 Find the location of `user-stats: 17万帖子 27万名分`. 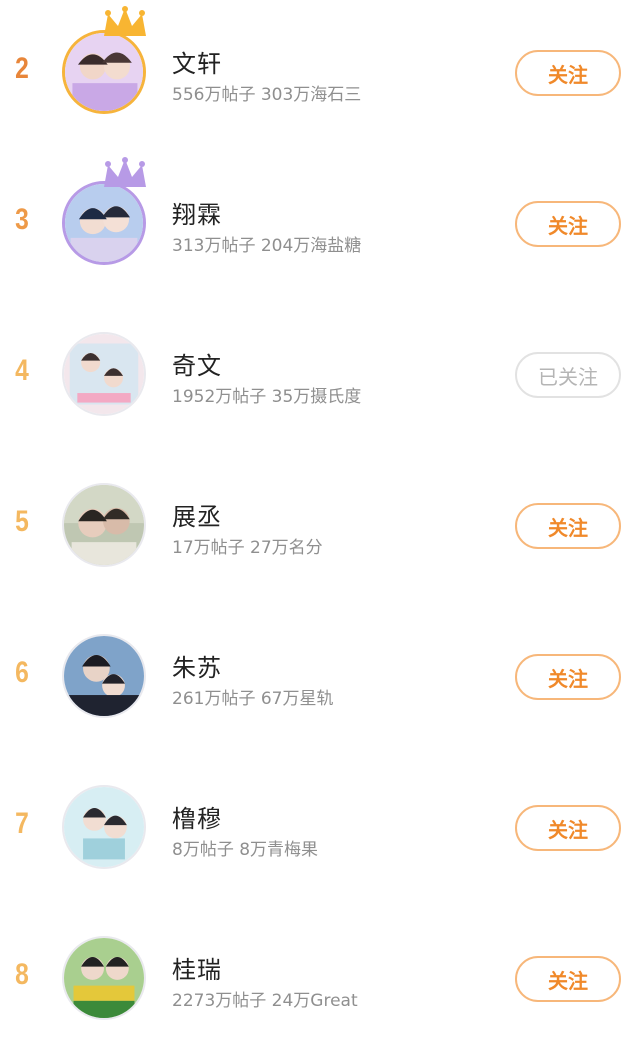

user-stats: 17万帖子 27万名分 is located at coordinates (247, 548).